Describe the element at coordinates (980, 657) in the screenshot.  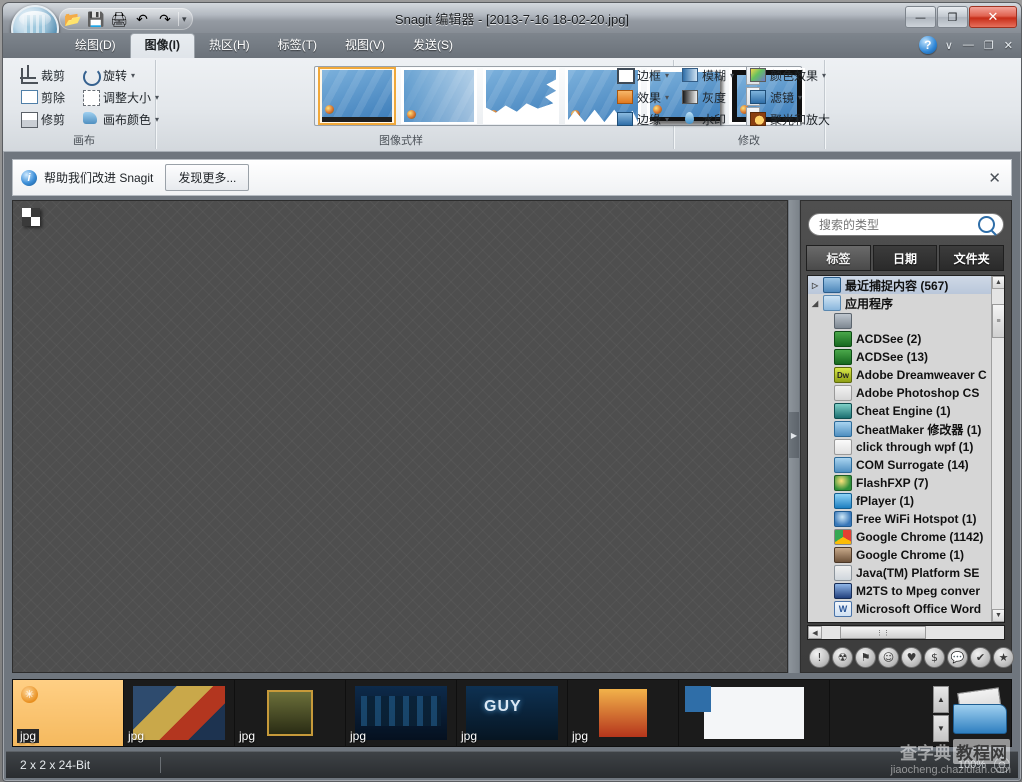
I see `stamp-check-icon: ✔` at that location.